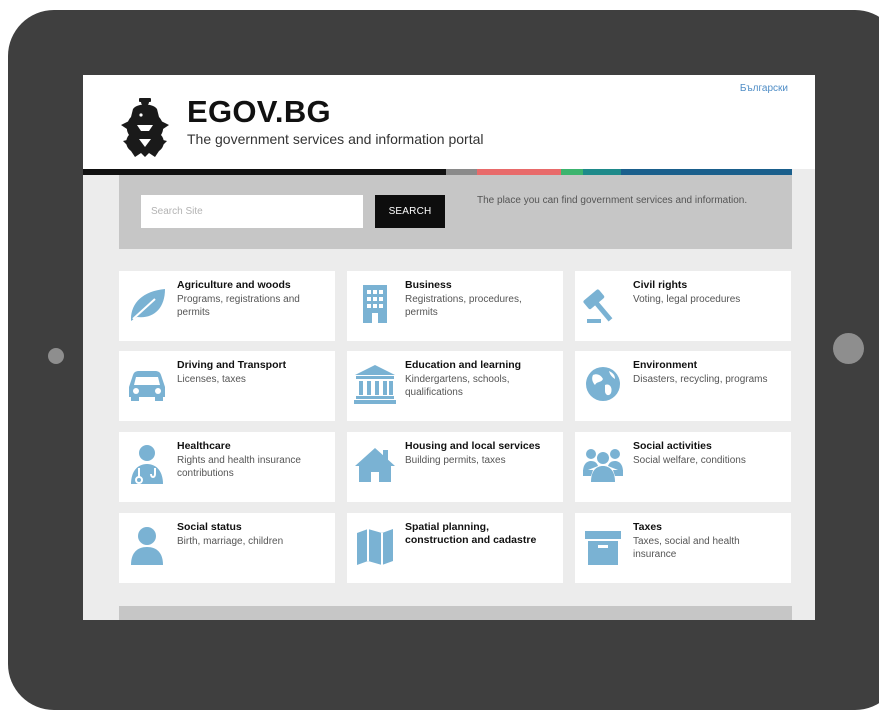 This screenshot has width=879, height=710. Describe the element at coordinates (56, 356) in the screenshot. I see `camera-dot` at that location.